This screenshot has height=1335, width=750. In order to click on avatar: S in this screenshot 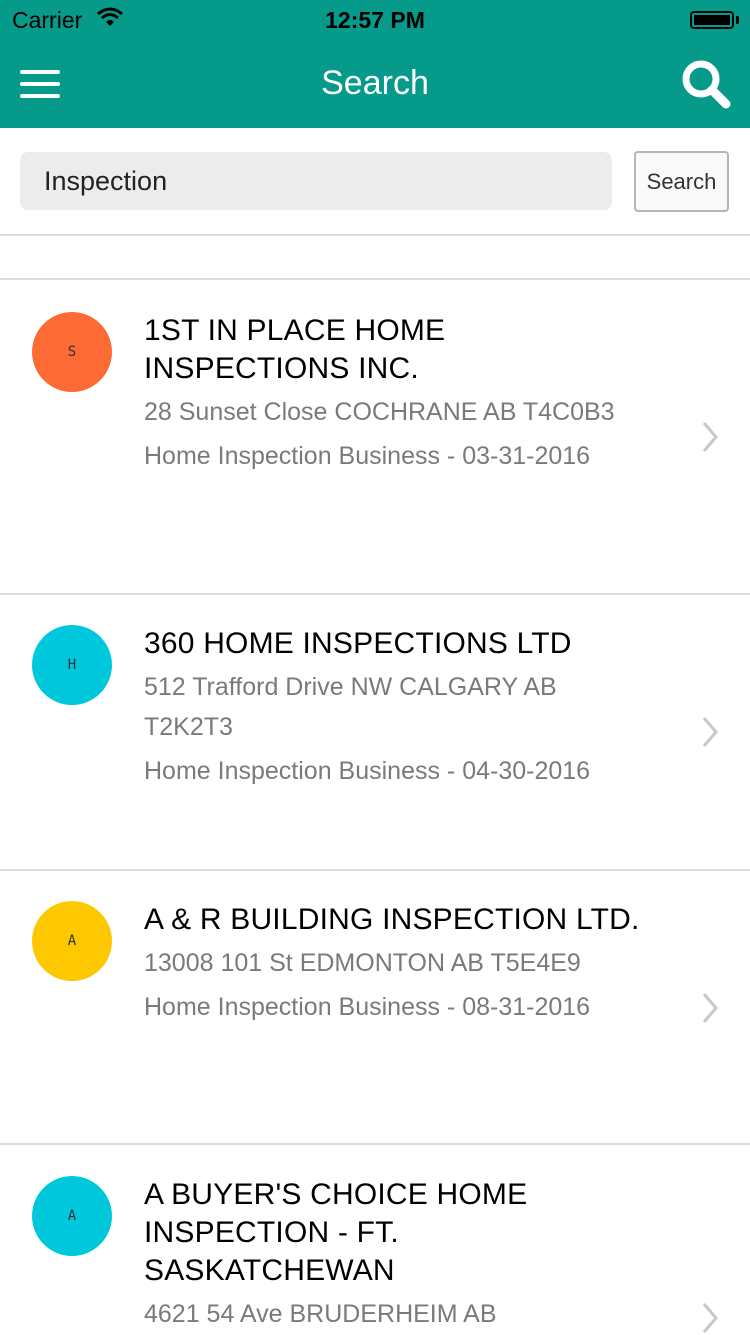, I will do `click(72, 352)`.